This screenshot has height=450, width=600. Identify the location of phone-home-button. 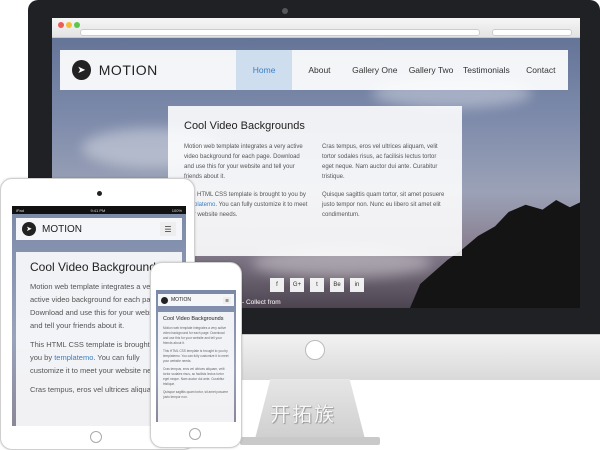
(195, 434).